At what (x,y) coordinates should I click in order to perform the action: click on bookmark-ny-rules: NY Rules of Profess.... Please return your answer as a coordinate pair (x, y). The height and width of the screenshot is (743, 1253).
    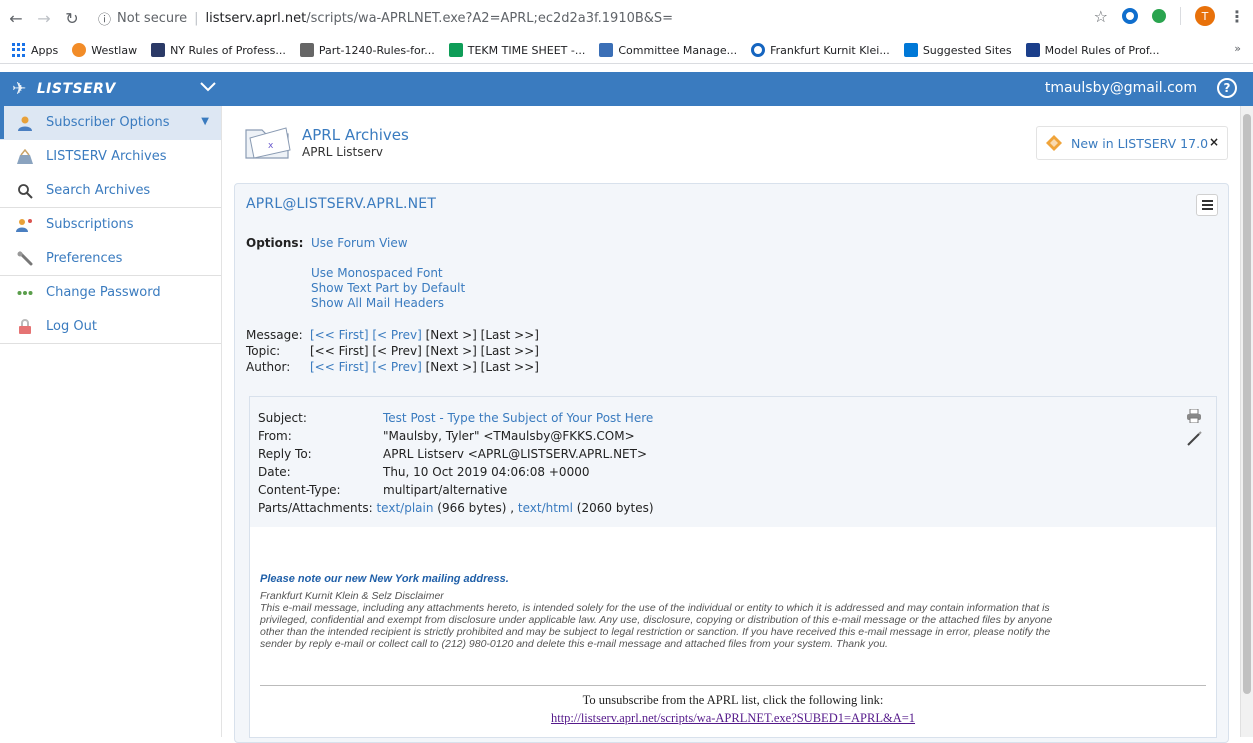
    Looking at the image, I should click on (218, 50).